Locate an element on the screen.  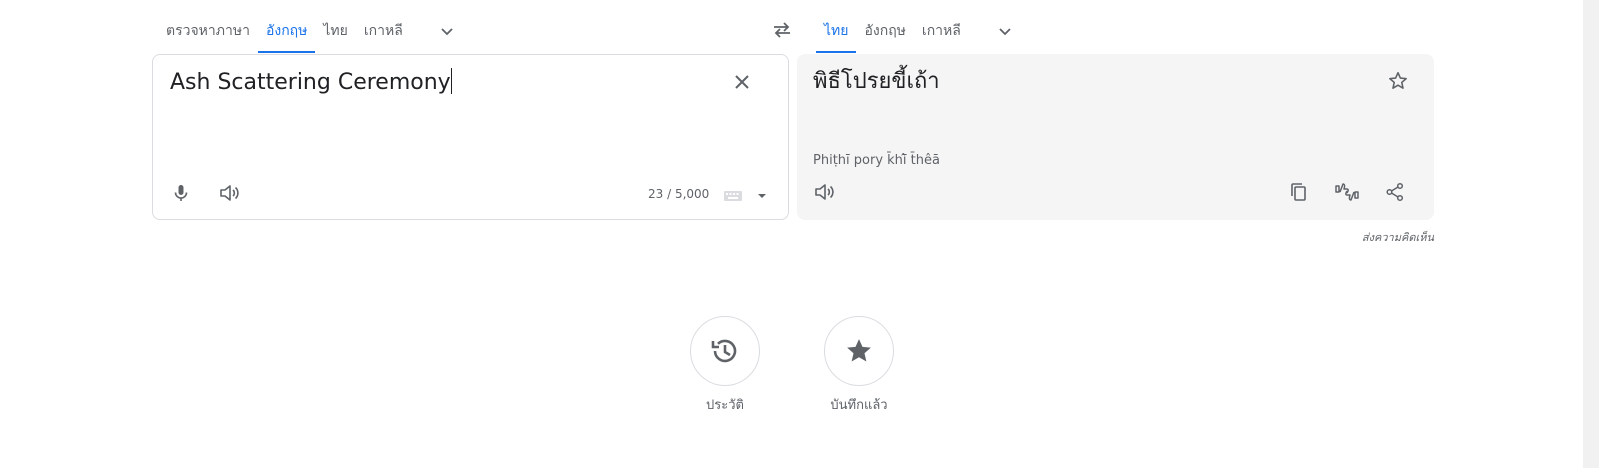
share-icon is located at coordinates (1395, 192).